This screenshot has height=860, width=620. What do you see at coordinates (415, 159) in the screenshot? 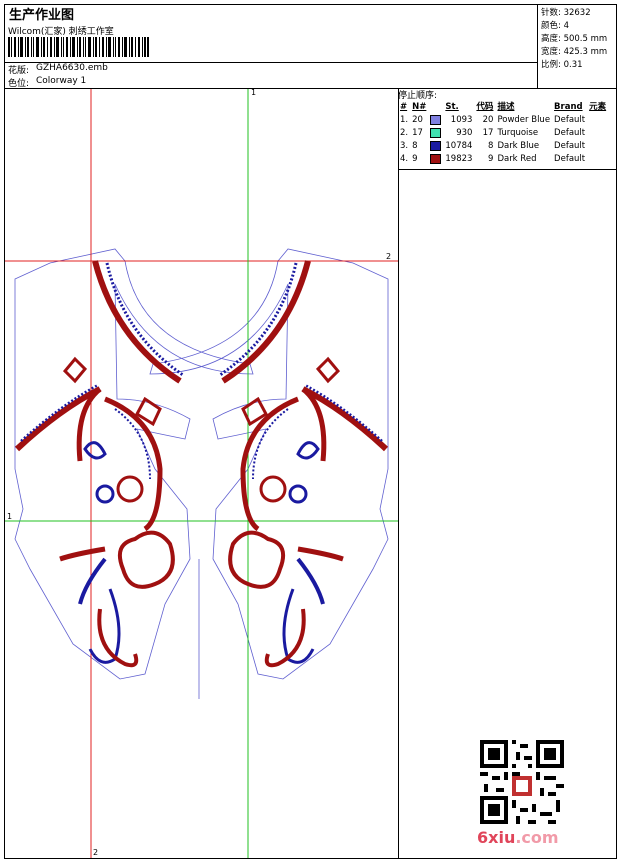
I see `row-n: 9` at bounding box center [415, 159].